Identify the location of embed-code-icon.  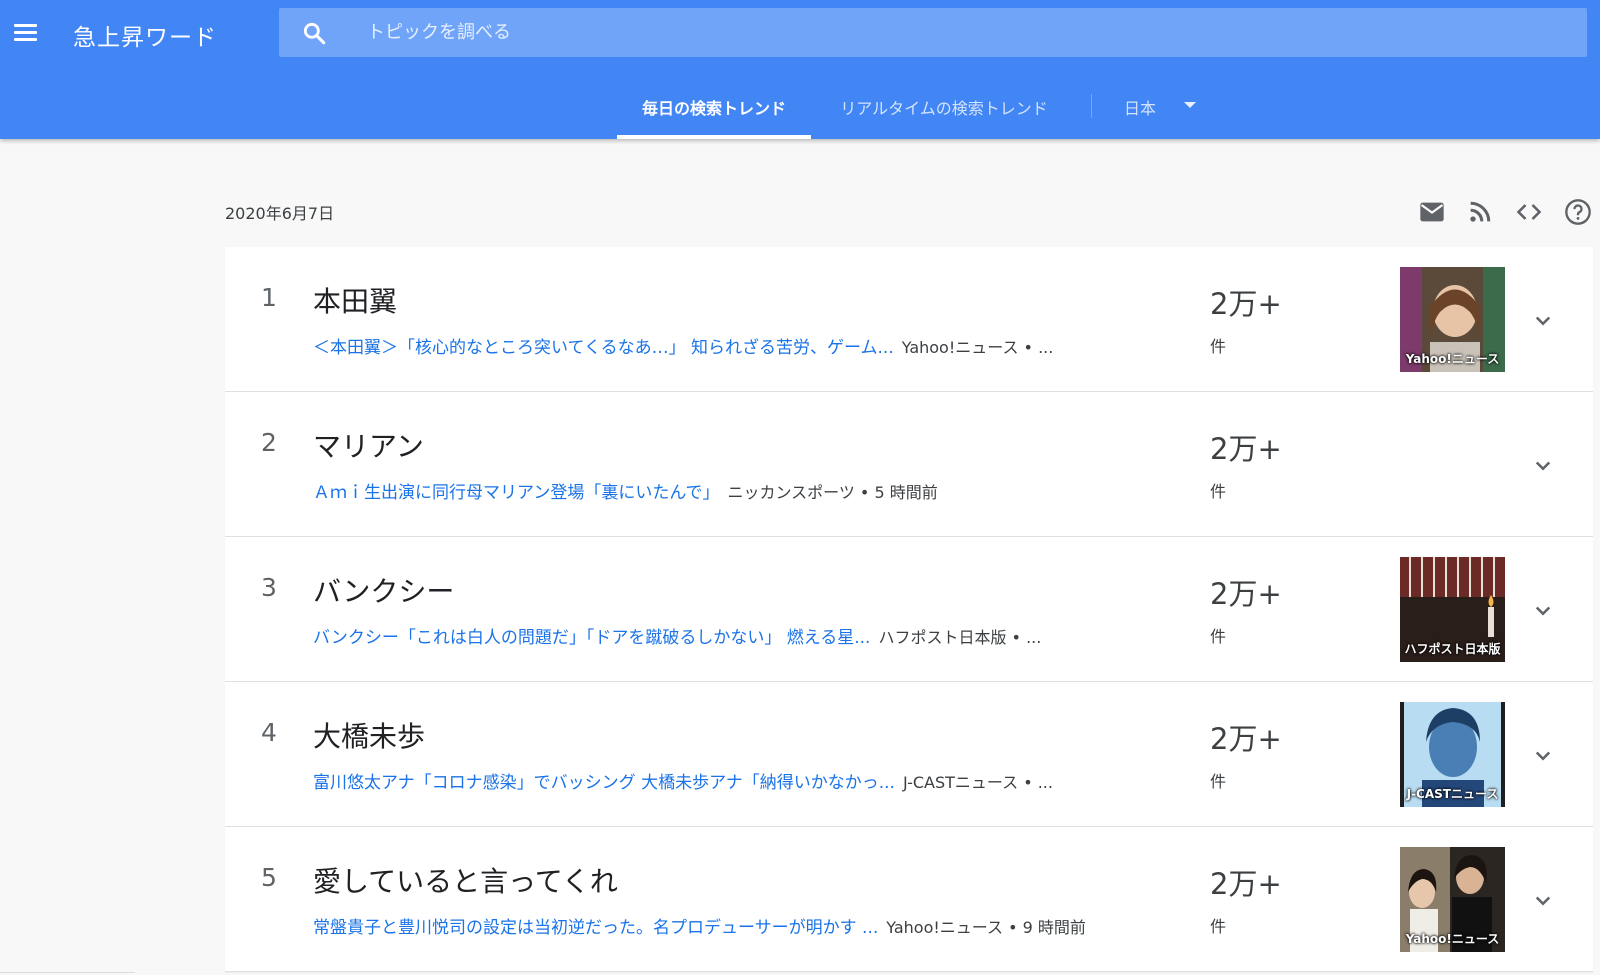
(1529, 212).